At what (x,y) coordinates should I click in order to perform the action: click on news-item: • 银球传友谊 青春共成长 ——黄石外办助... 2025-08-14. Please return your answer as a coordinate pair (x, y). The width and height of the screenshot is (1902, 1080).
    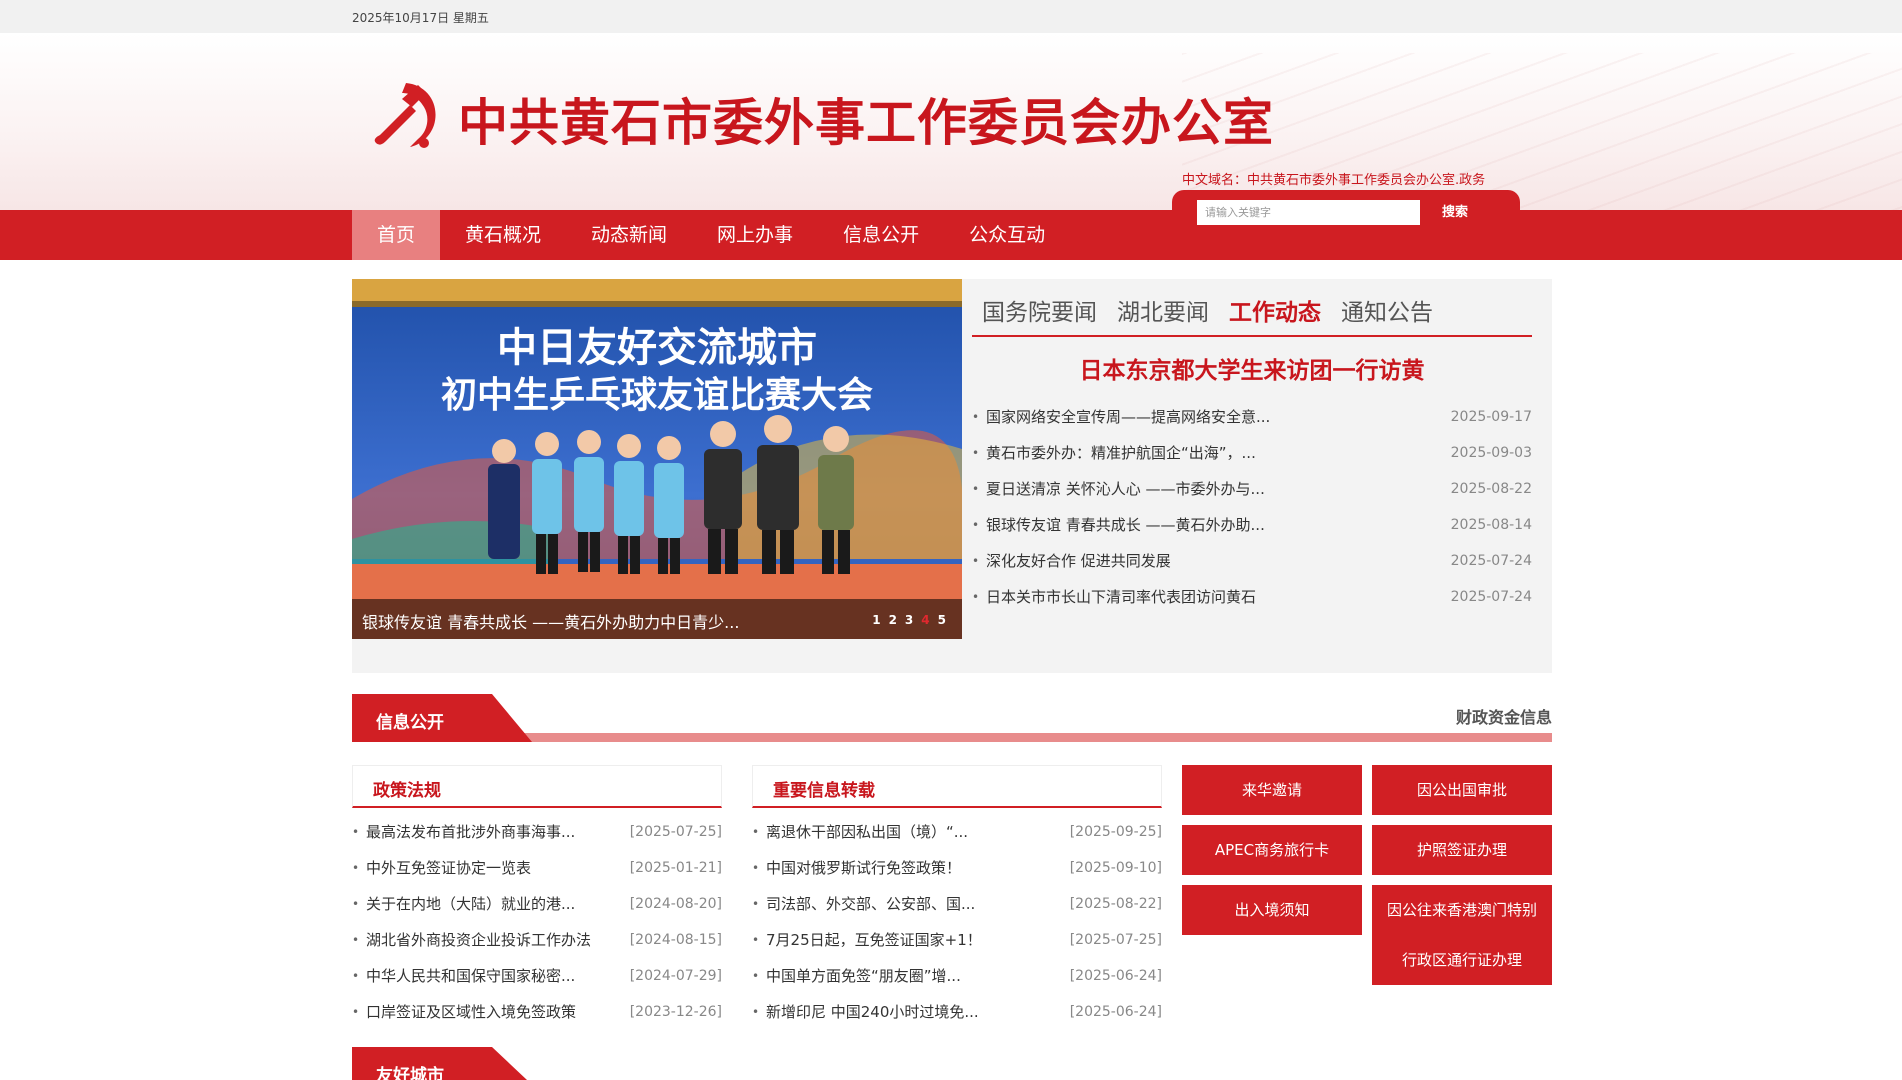
    Looking at the image, I should click on (1252, 525).